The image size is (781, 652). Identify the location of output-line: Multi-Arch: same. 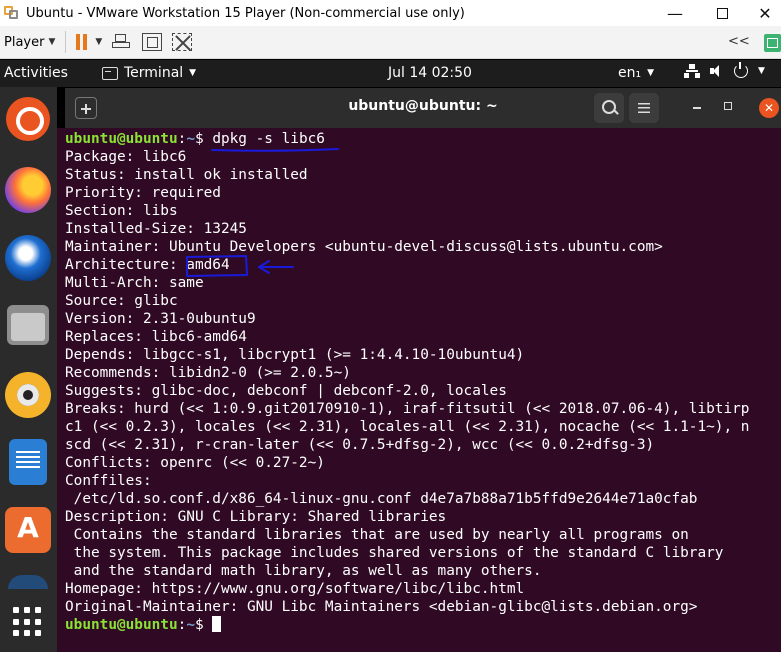
(134, 283).